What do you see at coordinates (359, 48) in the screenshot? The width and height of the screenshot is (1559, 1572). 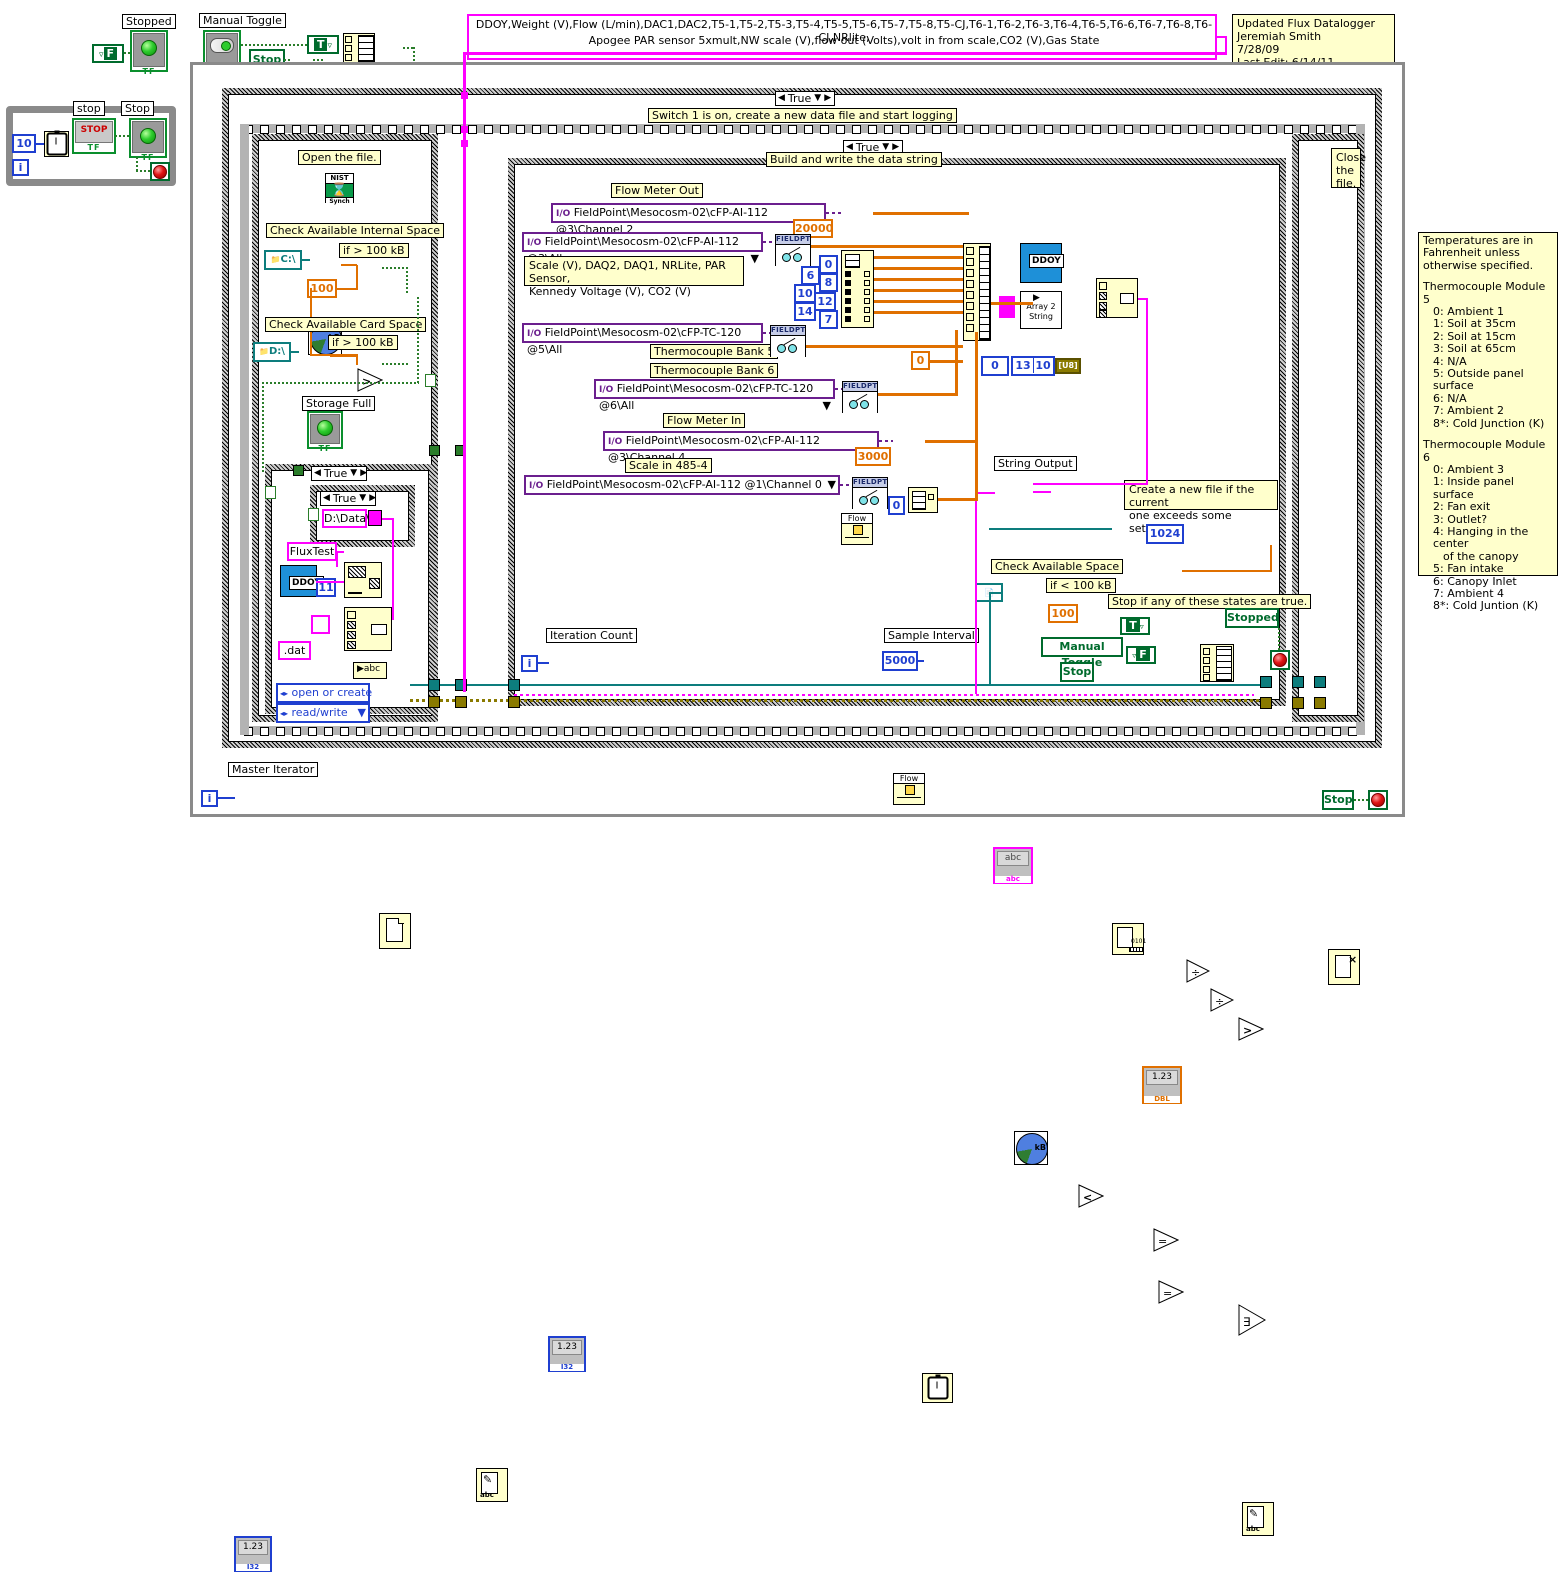 I see `compound-arithmetic-node` at bounding box center [359, 48].